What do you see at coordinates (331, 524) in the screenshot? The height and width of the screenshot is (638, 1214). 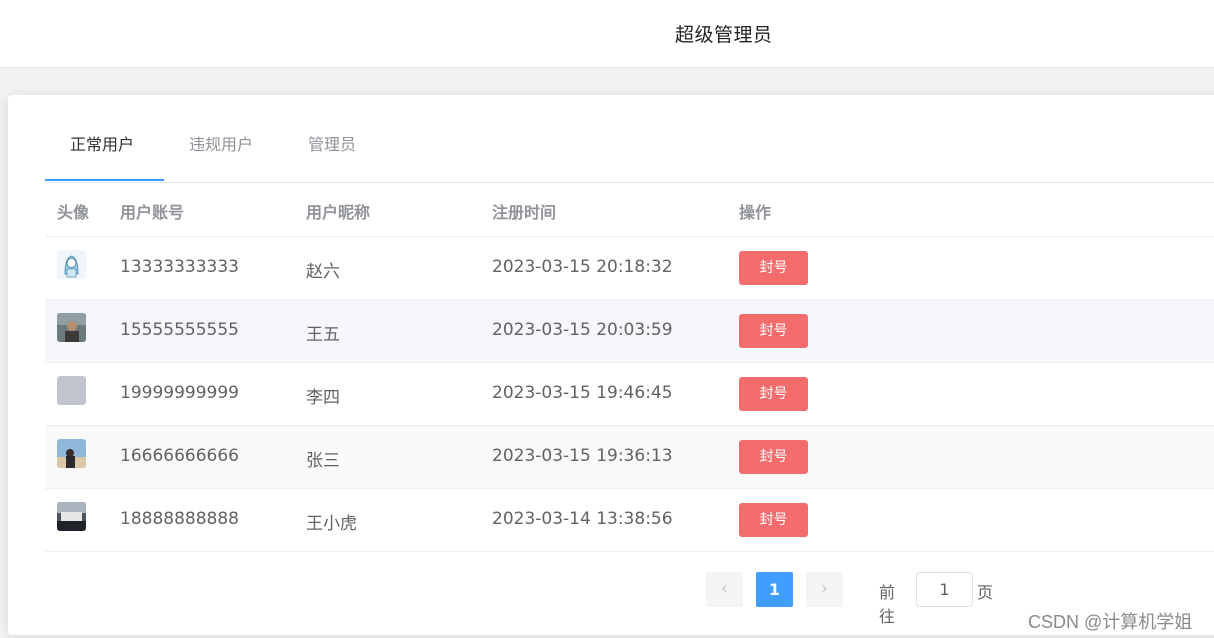 I see `nickname-cell: 王小虎` at bounding box center [331, 524].